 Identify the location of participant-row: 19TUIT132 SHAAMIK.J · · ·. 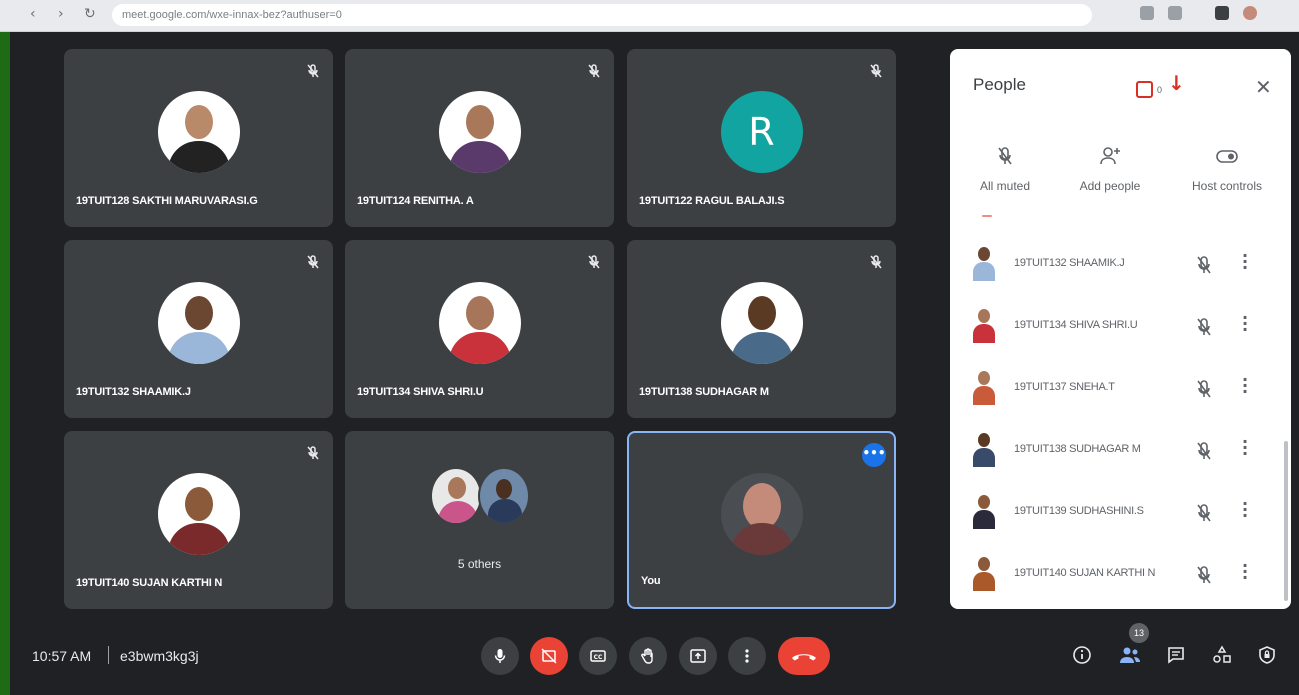
(1120, 265).